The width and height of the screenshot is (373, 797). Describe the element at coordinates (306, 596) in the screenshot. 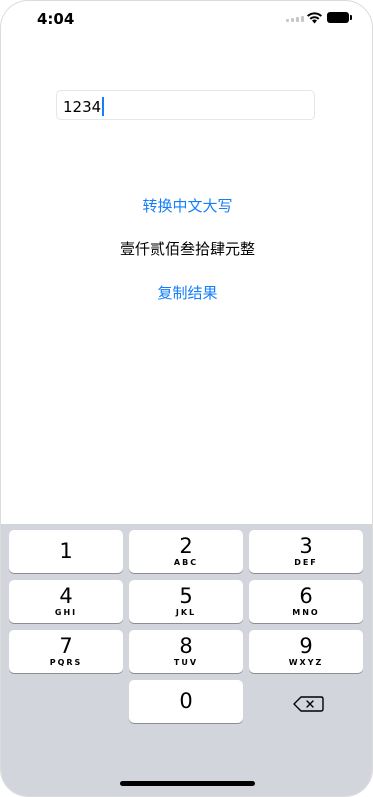

I see `key-digit: 6` at that location.